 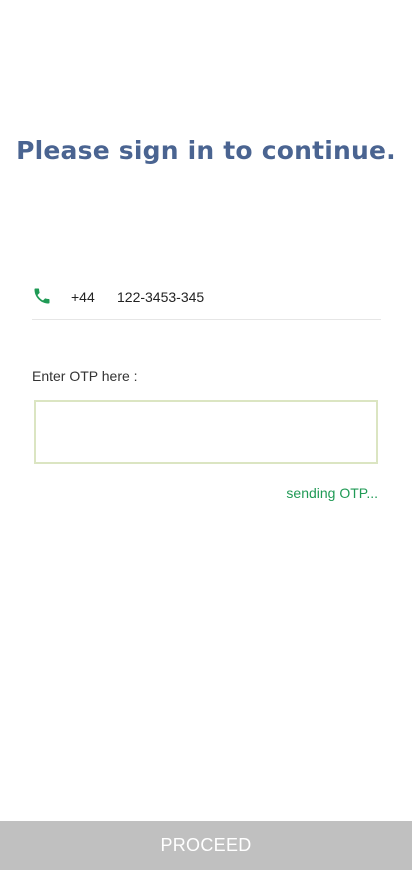 What do you see at coordinates (160, 297) in the screenshot?
I see `phone-number: 122-3453-345` at bounding box center [160, 297].